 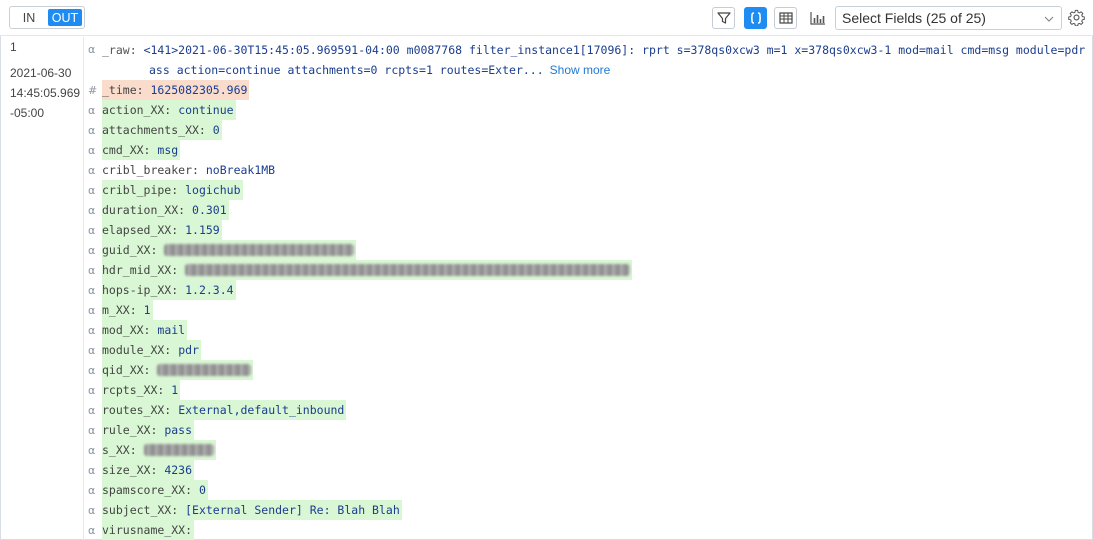 I want to click on field-key-value: qid_XX:, so click(x=178, y=370).